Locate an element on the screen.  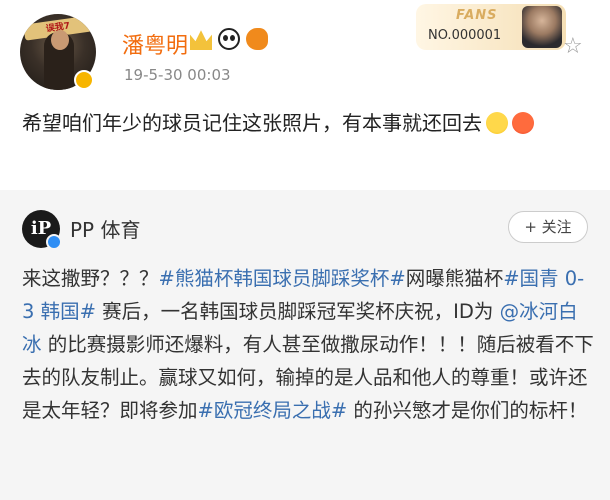
angry-face-icon is located at coordinates (523, 123).